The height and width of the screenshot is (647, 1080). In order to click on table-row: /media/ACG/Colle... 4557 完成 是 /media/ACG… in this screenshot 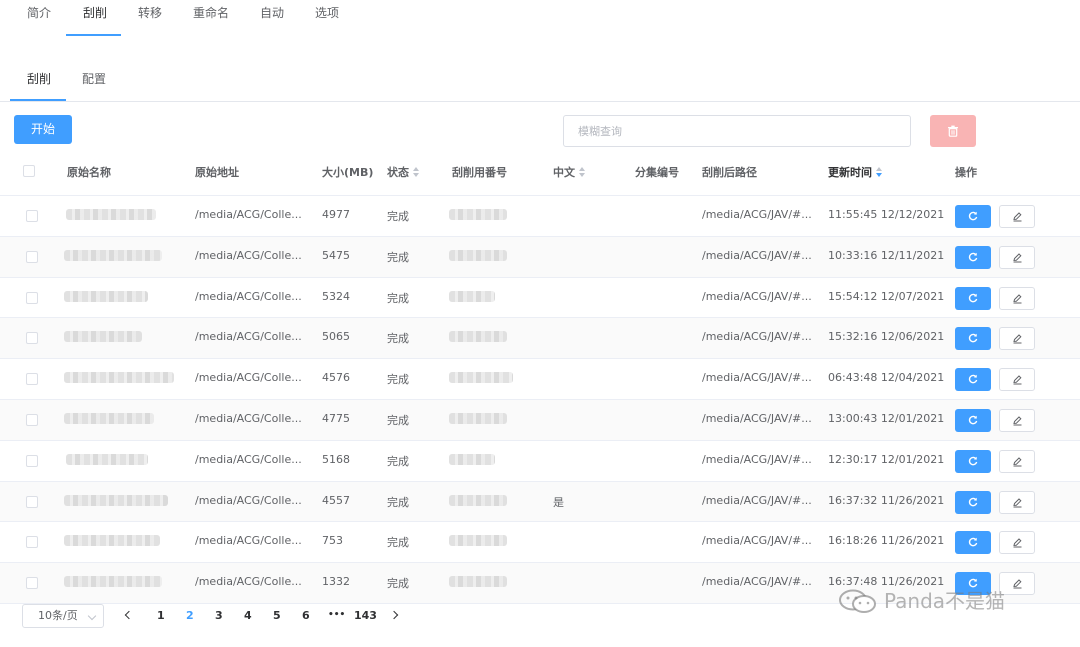, I will do `click(540, 502)`.